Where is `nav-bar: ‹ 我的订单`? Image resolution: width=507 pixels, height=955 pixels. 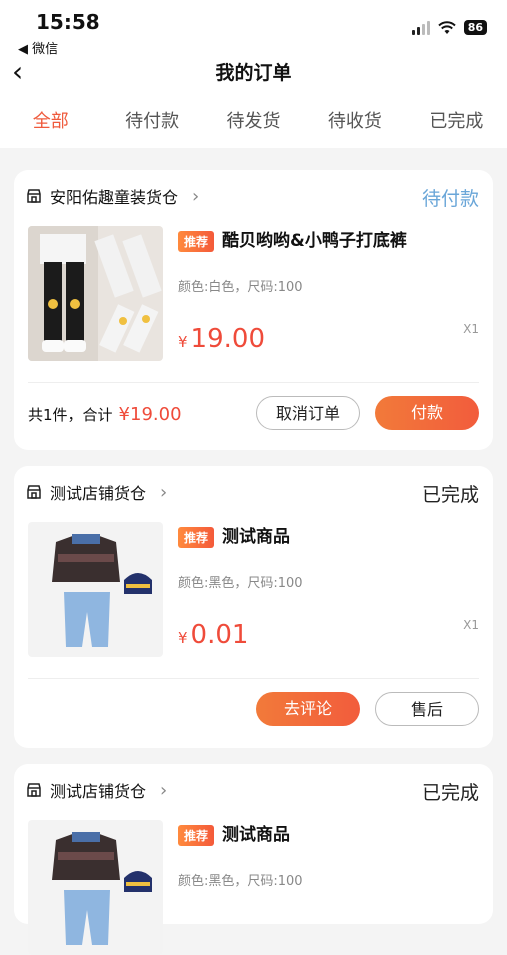
nav-bar: ‹ 我的订单 is located at coordinates (253, 76).